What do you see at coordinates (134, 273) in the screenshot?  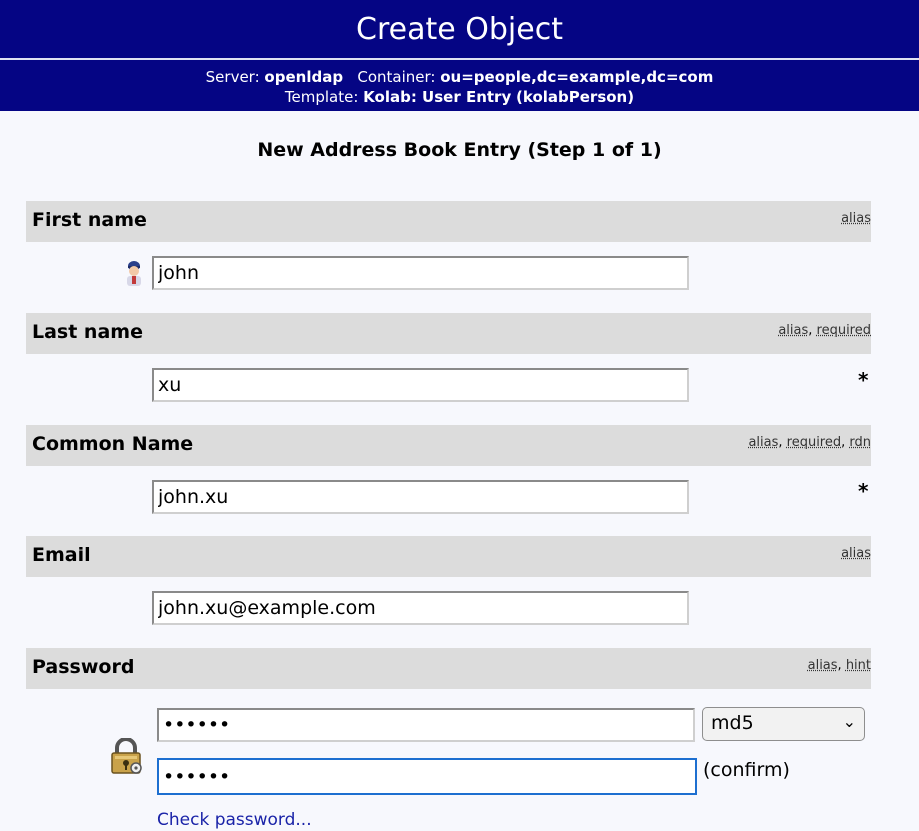 I see `user-icon` at bounding box center [134, 273].